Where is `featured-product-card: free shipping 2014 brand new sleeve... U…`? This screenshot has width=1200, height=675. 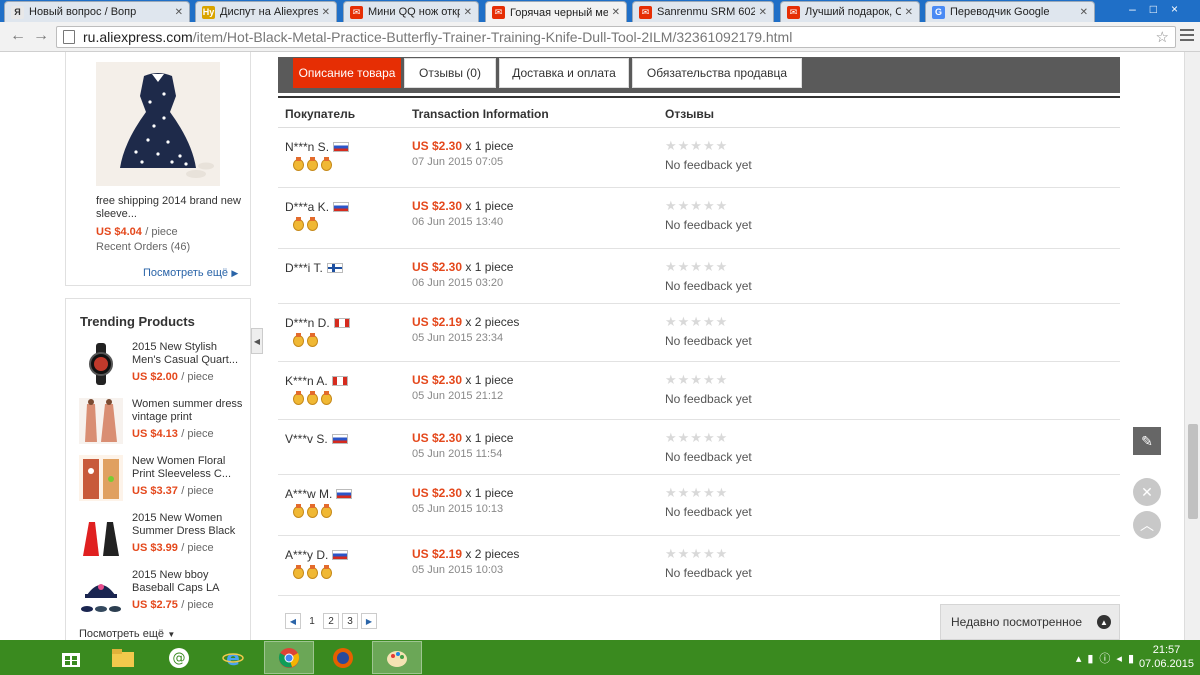 featured-product-card: free shipping 2014 brand new sleeve... U… is located at coordinates (158, 169).